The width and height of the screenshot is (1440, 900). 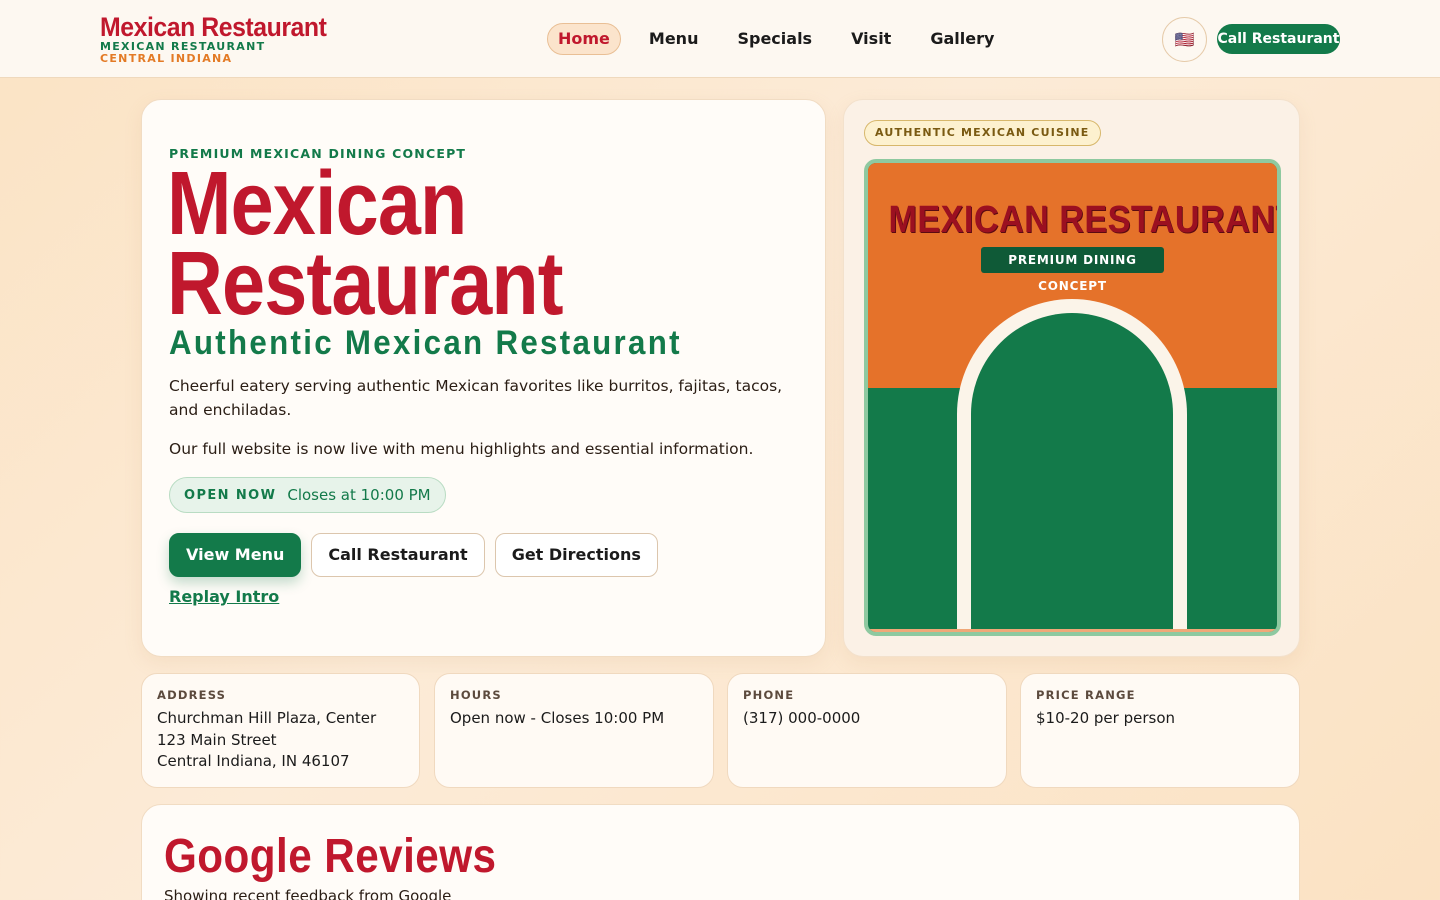 I want to click on language-switcher: 🇺🇸, so click(x=1184, y=39).